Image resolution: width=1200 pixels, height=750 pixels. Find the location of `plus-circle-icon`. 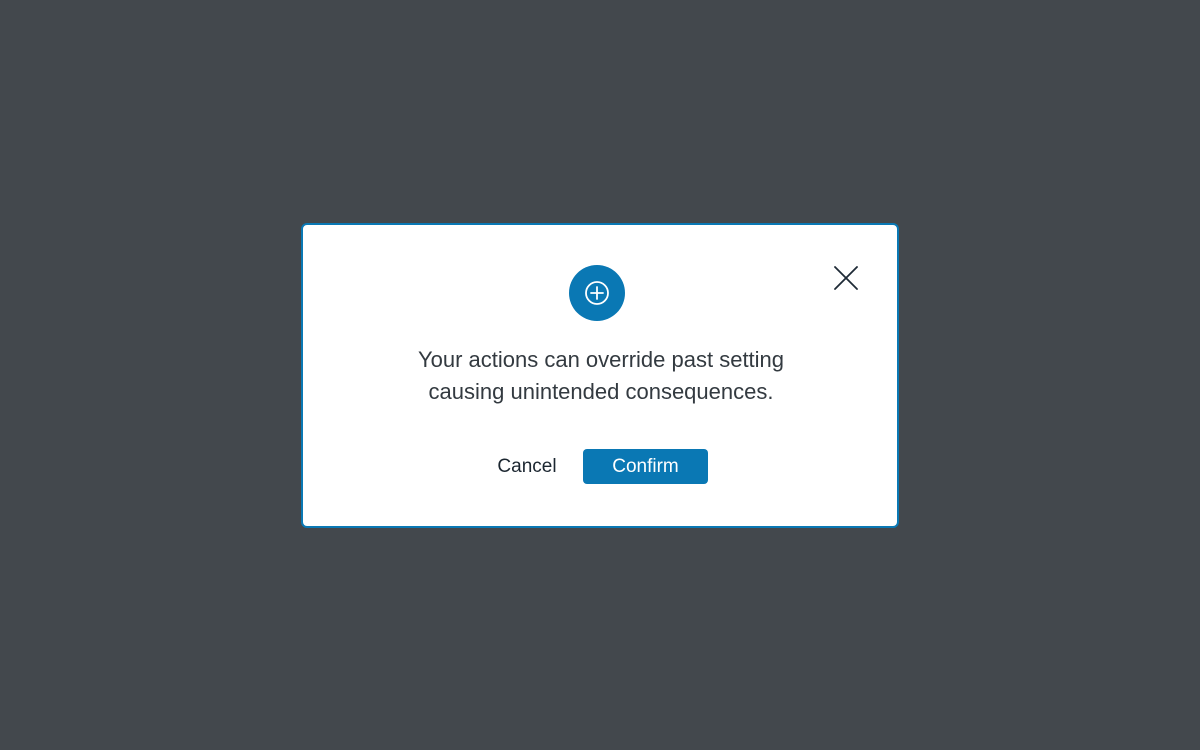

plus-circle-icon is located at coordinates (597, 293).